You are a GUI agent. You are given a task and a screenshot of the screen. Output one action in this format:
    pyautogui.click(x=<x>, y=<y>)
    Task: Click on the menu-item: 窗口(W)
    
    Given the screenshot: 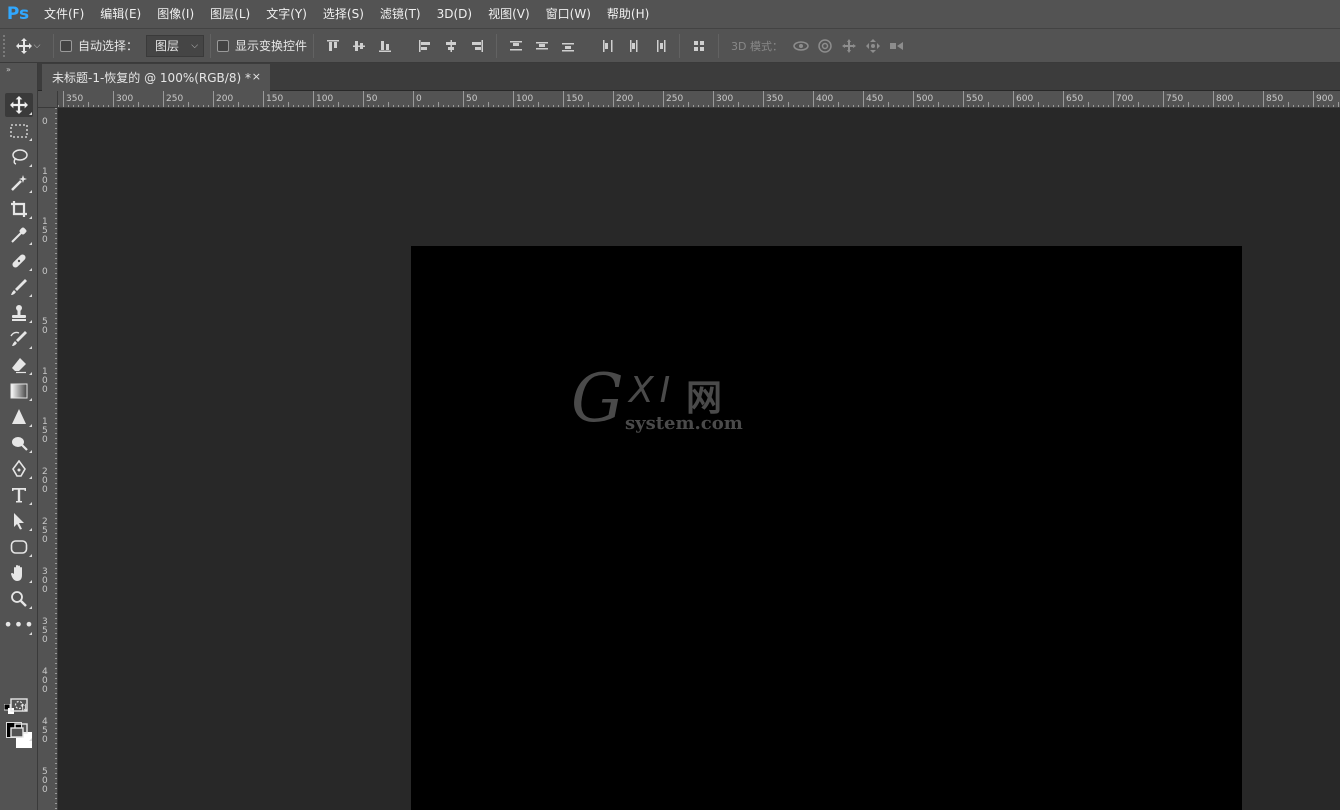 What is the action you would take?
    pyautogui.click(x=568, y=14)
    